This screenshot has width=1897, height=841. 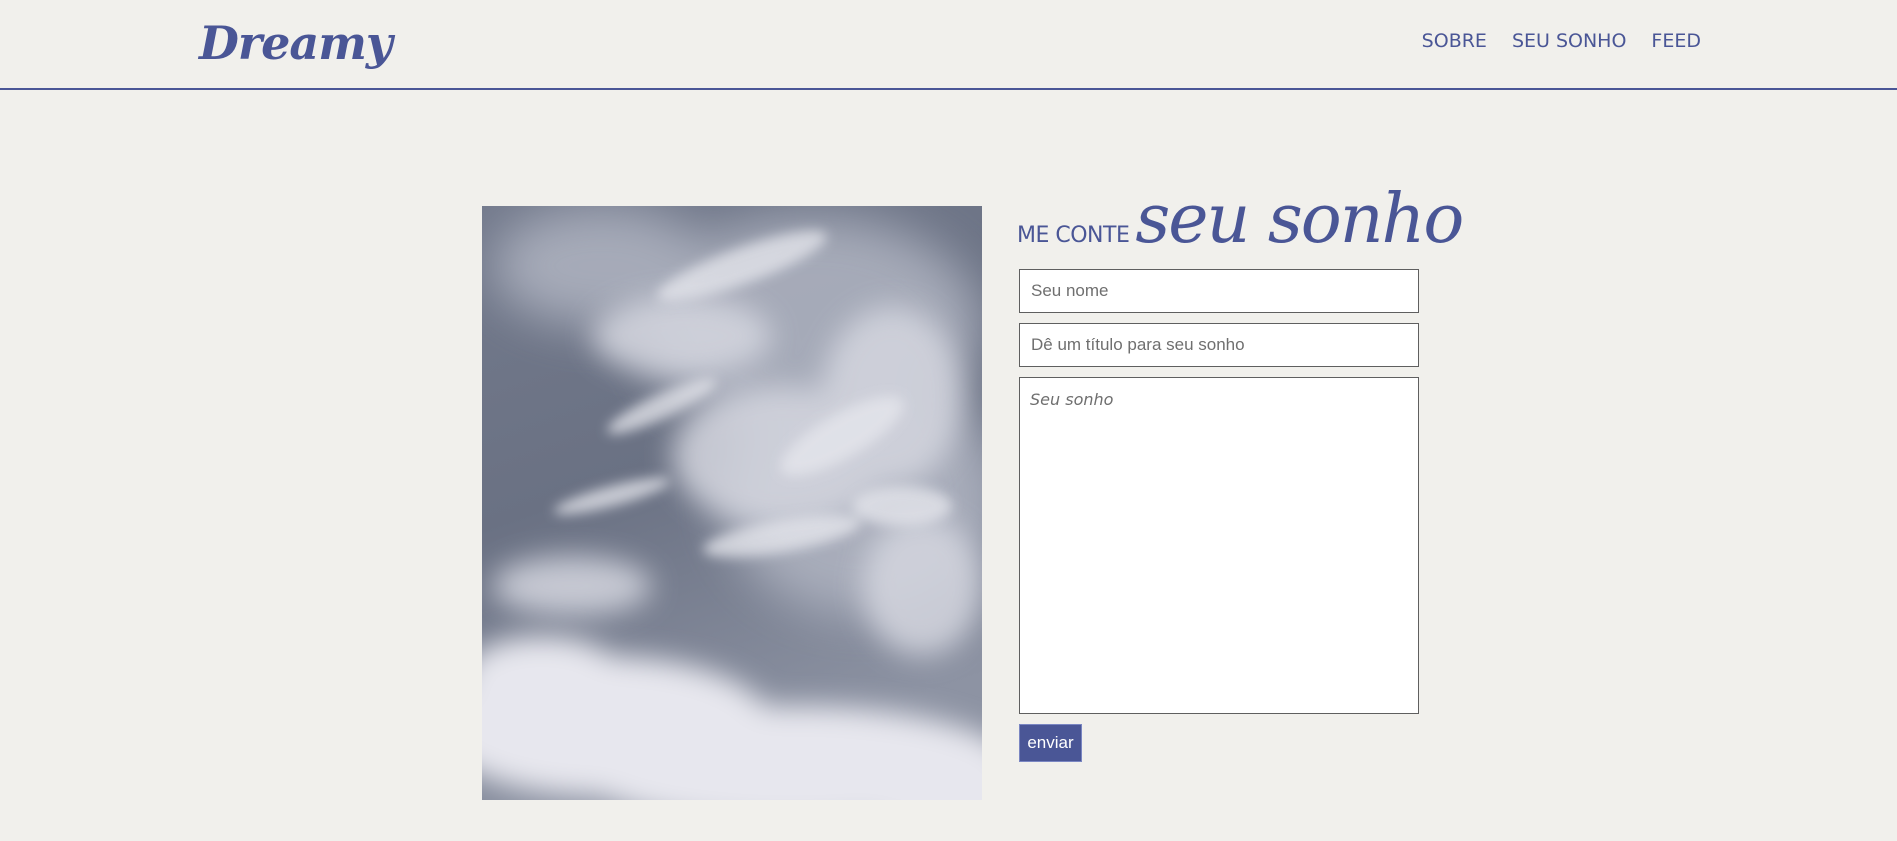 What do you see at coordinates (1454, 41) in the screenshot?
I see `nav-link-sobre: SOBRE` at bounding box center [1454, 41].